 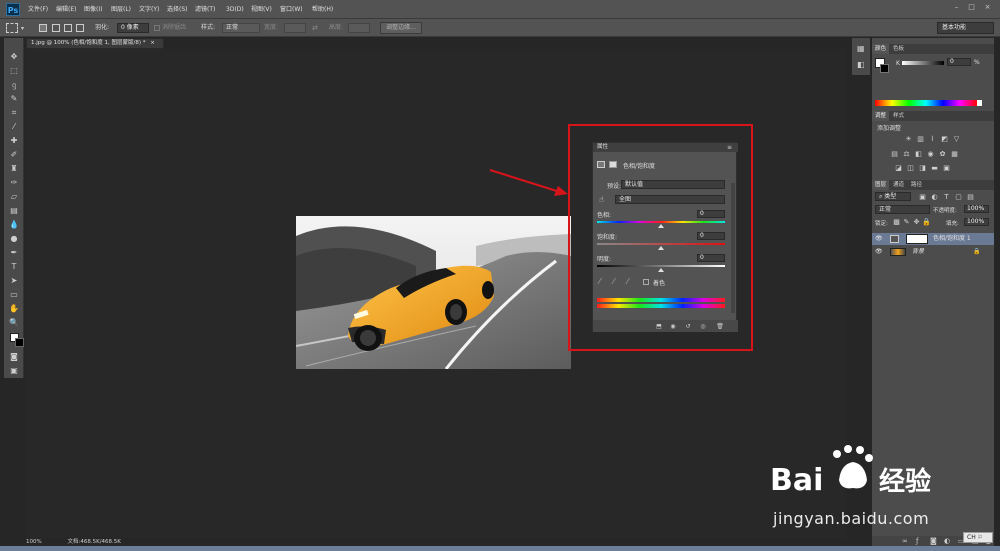 I want to click on lock-position-icon: ✥, so click(x=916, y=222).